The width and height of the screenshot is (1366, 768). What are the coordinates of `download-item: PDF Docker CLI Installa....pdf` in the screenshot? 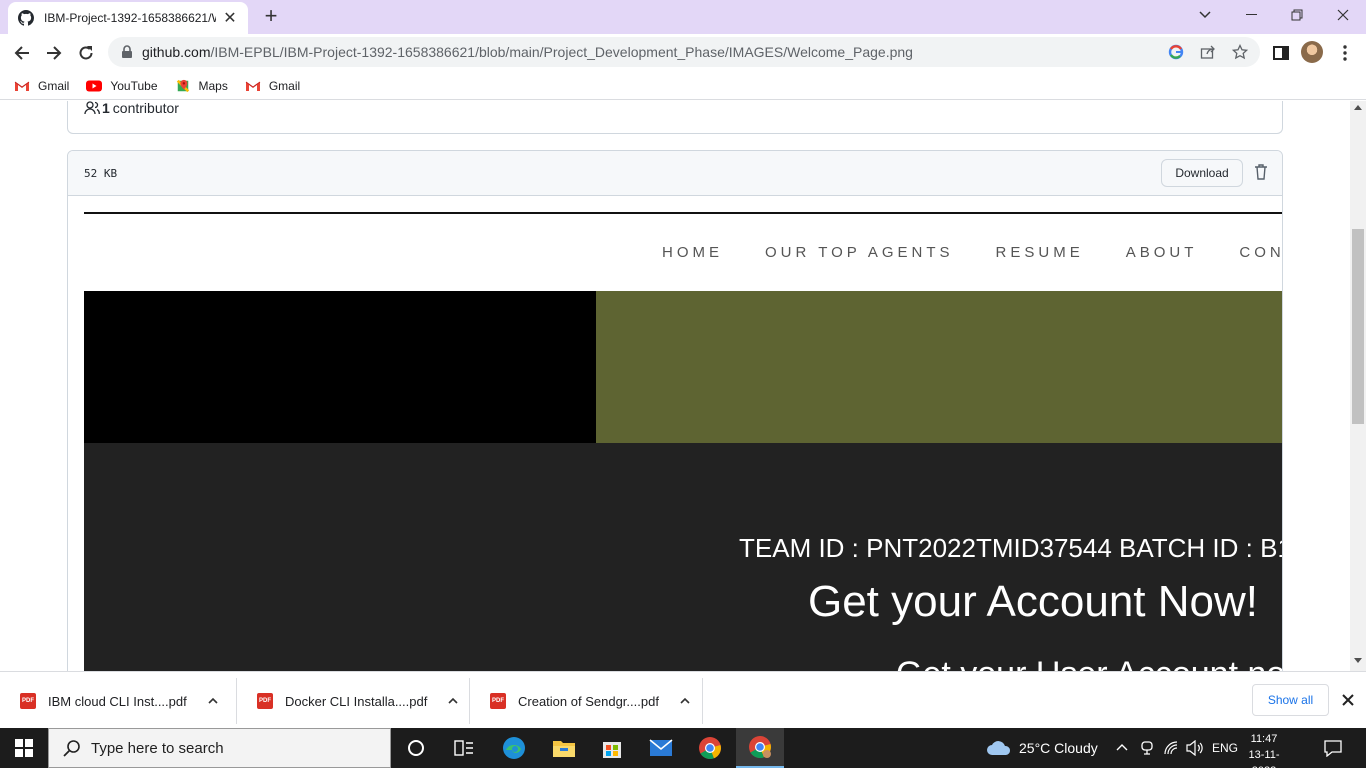 It's located at (353, 701).